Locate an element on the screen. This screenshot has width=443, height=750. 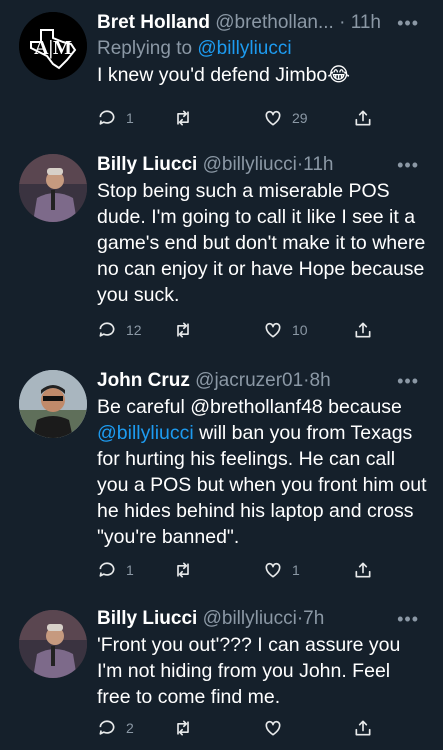
laughing-emoji: 😂 is located at coordinates (339, 75).